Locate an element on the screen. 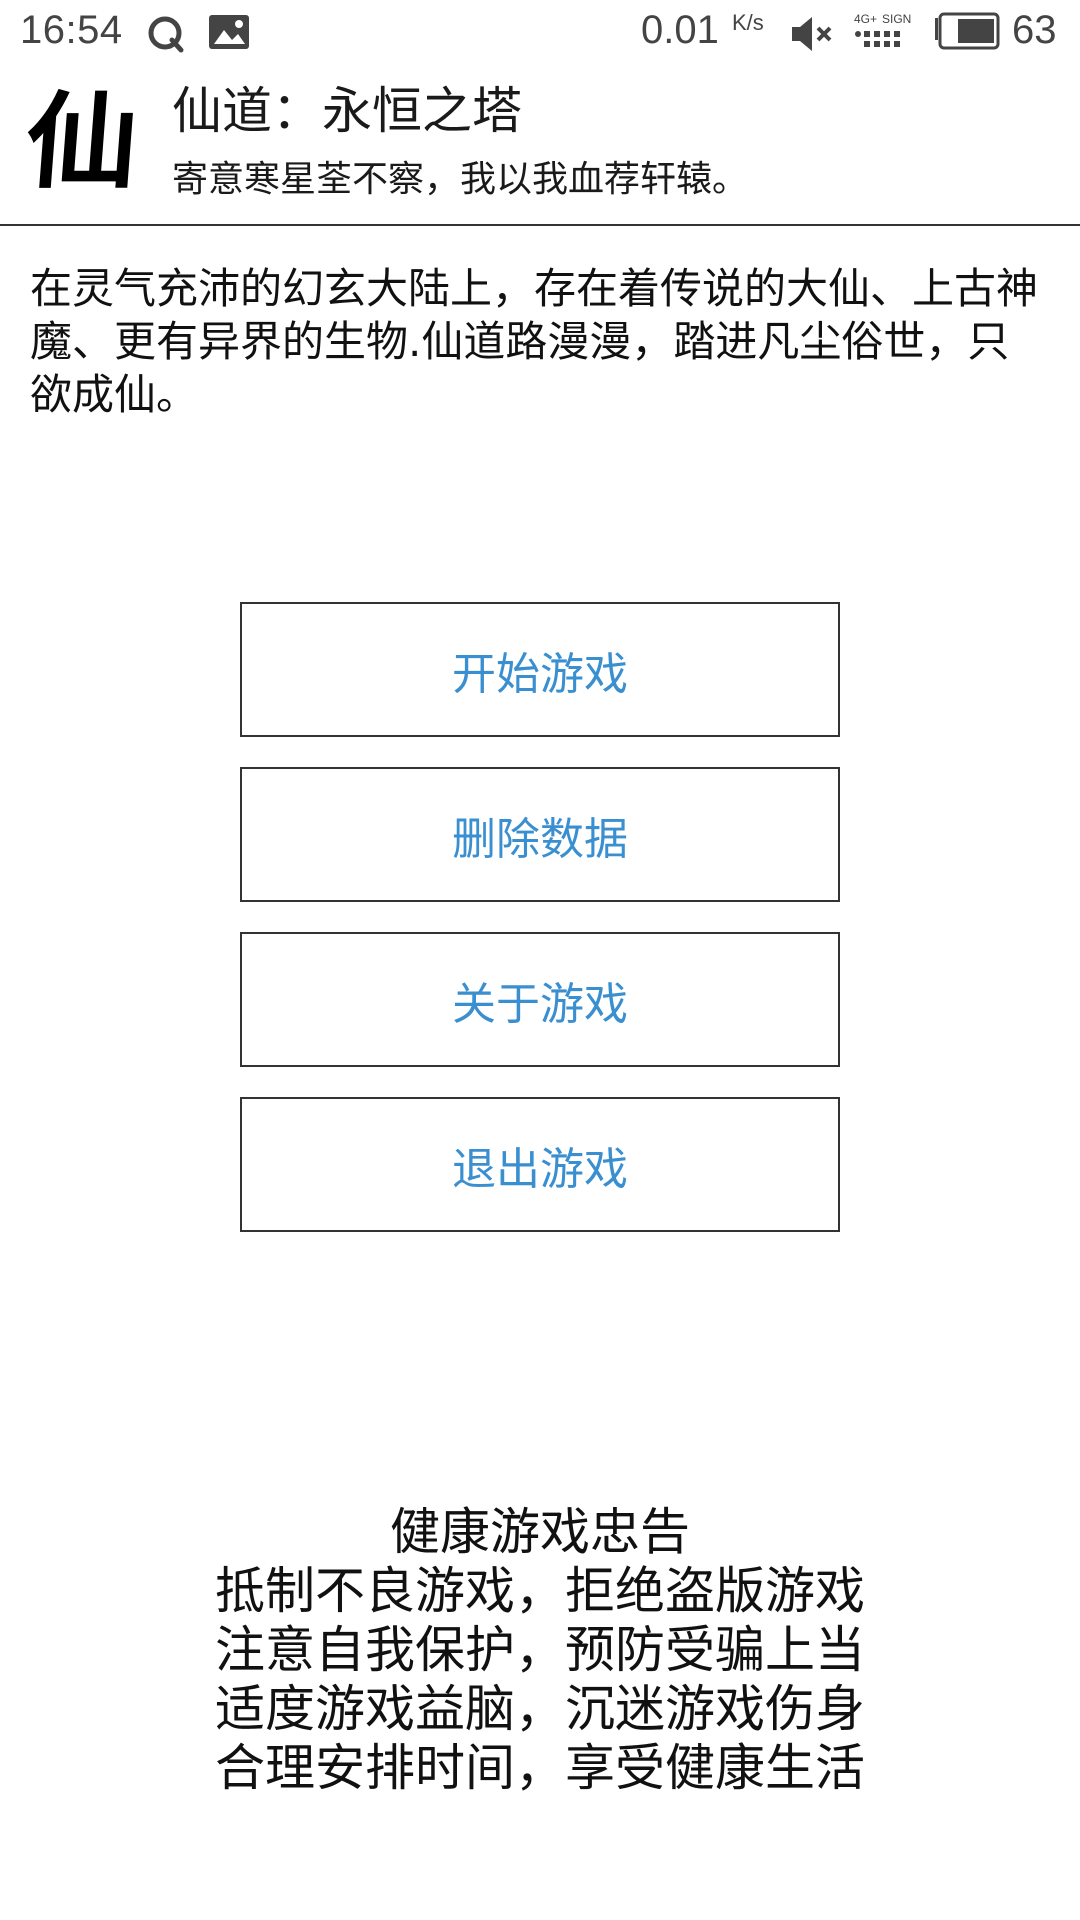 The image size is (1080, 1920). app-header: 仙 仙道：永恒之塔 寄意寒星荃不察，我以我血荐轩辕。 is located at coordinates (540, 146).